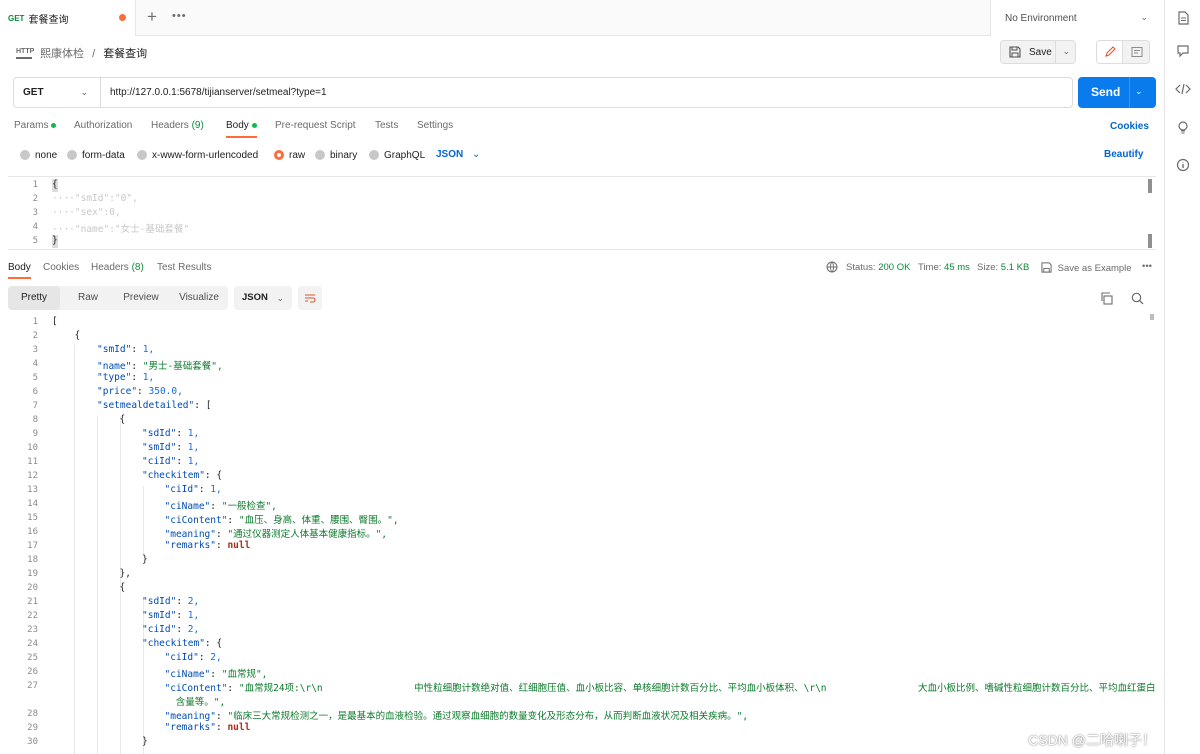  What do you see at coordinates (1129, 126) in the screenshot?
I see `cookies-link: Cookies` at bounding box center [1129, 126].